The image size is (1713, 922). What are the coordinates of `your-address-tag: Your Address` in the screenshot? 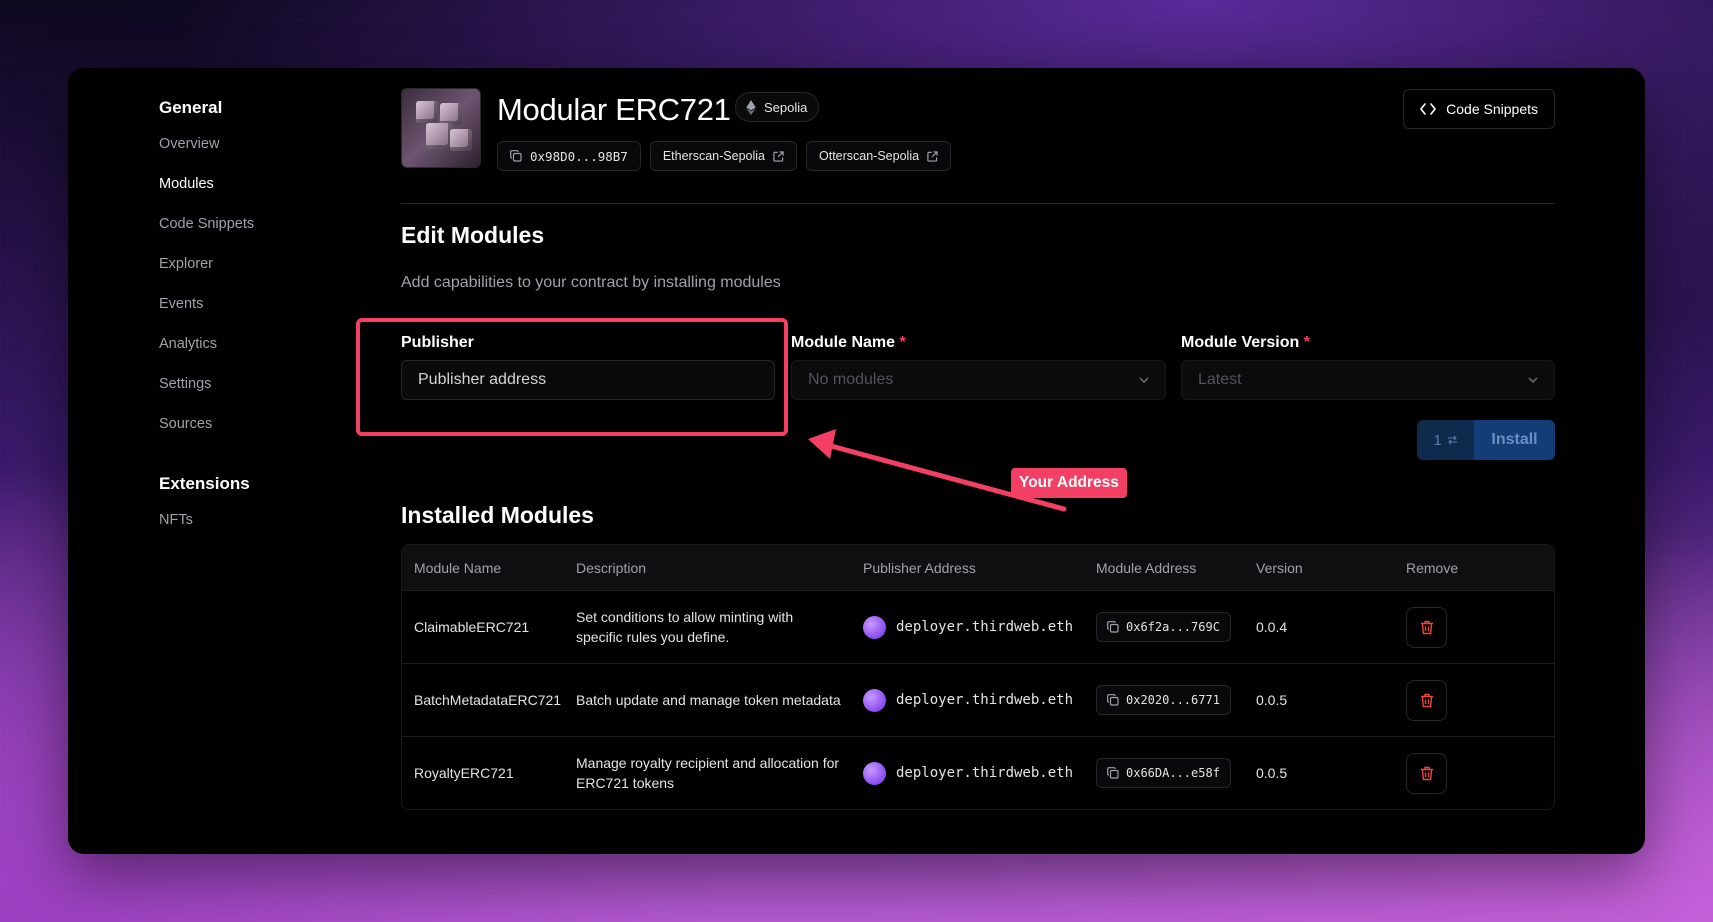 It's located at (1069, 483).